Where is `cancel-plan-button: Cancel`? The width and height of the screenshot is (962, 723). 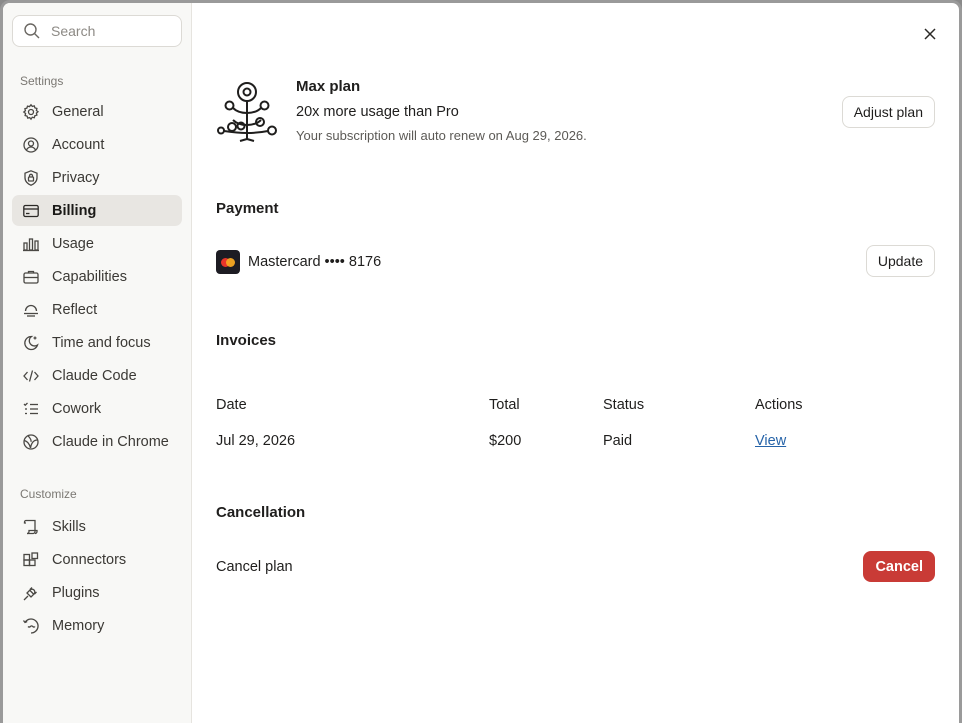 cancel-plan-button: Cancel is located at coordinates (899, 566).